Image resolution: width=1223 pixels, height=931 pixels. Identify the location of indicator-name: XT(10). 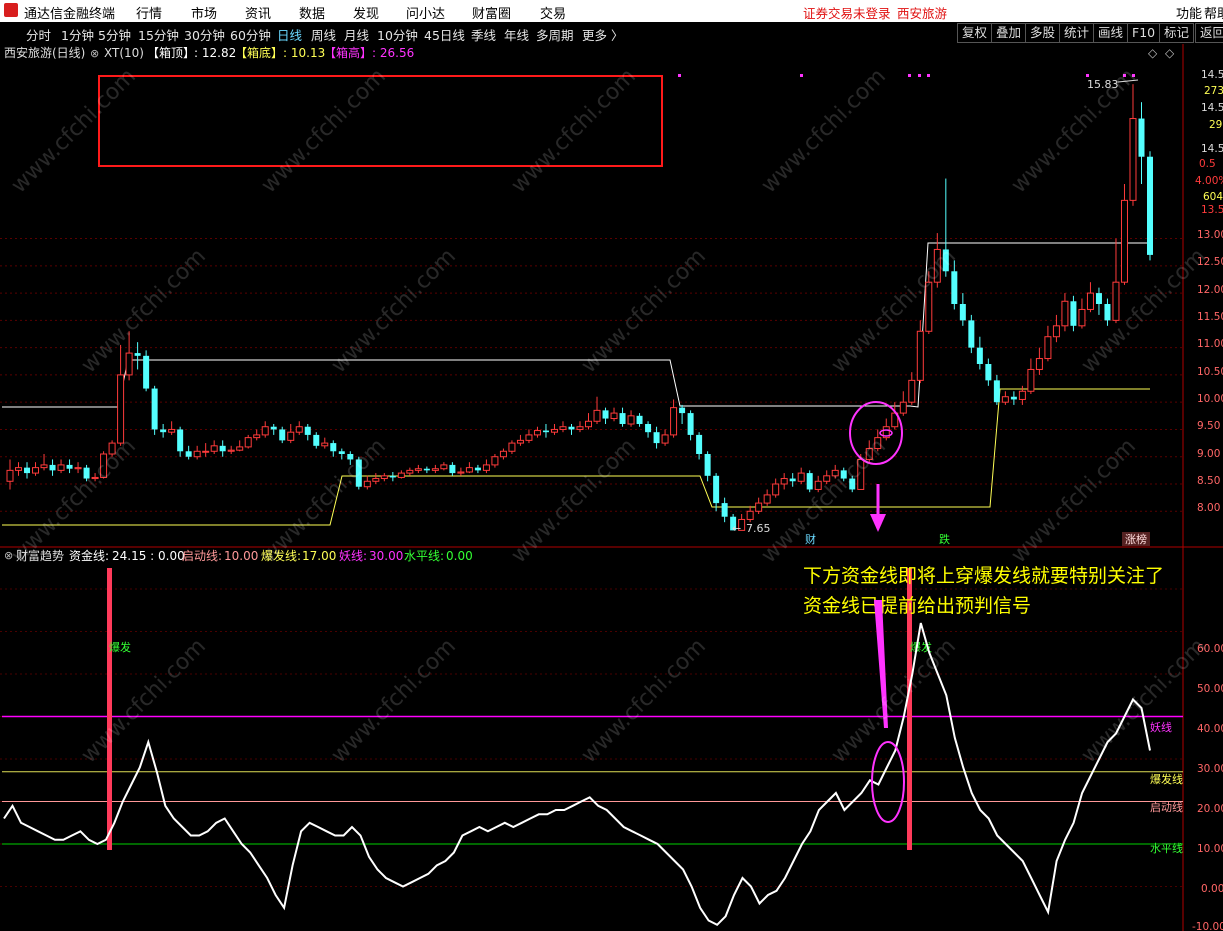
(124, 53).